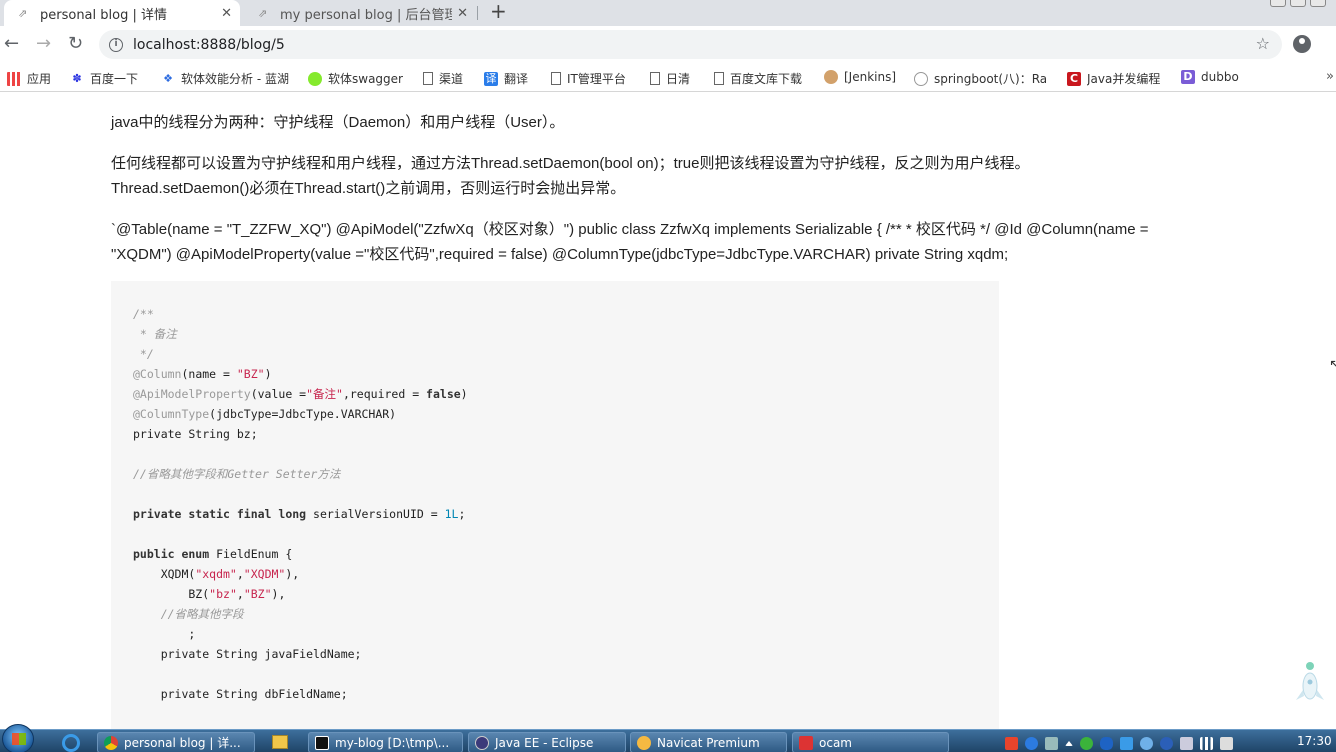 The image size is (1336, 752). I want to click on article-paragraph: java中的线程分为两种：守护线程（Daemon）和用户线程（User）。, so click(338, 122).